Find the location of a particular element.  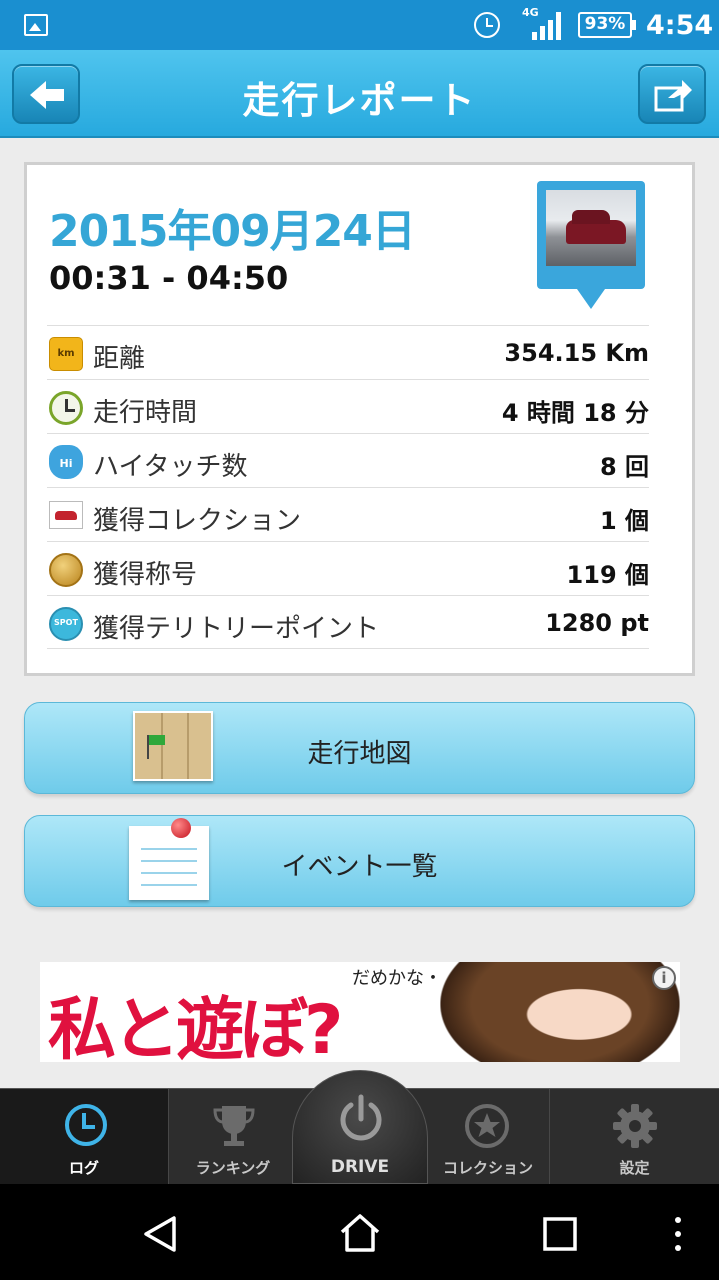

stat-value: 4 時間 18 分 is located at coordinates (575, 413).